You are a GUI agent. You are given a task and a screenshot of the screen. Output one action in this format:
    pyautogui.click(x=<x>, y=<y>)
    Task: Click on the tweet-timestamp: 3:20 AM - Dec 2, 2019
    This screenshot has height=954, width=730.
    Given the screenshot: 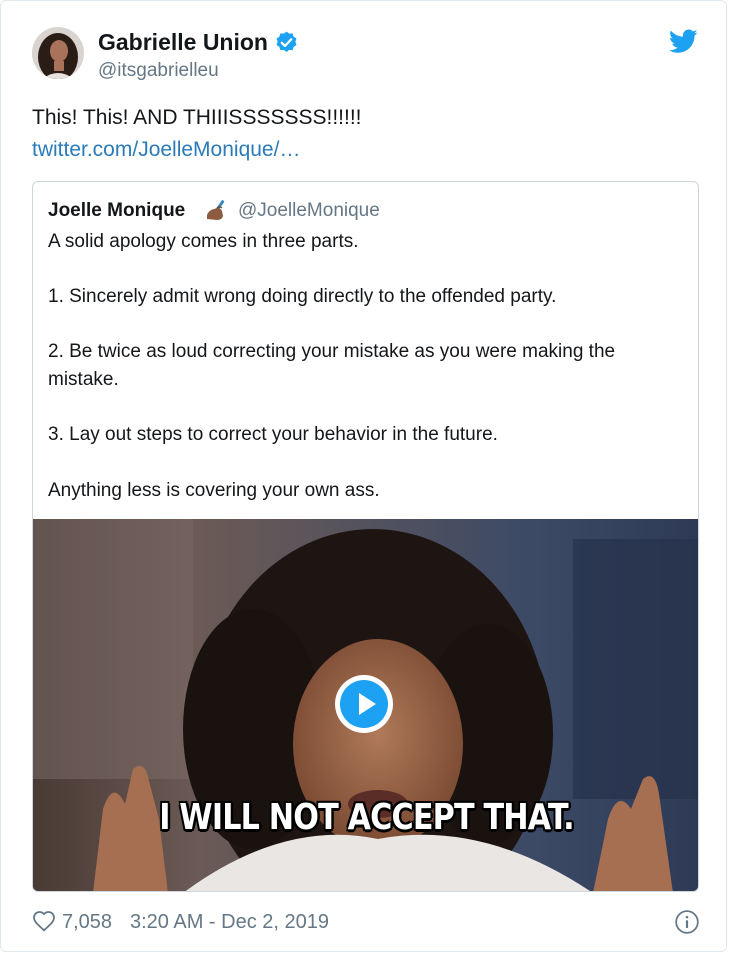 What is the action you would take?
    pyautogui.click(x=229, y=922)
    